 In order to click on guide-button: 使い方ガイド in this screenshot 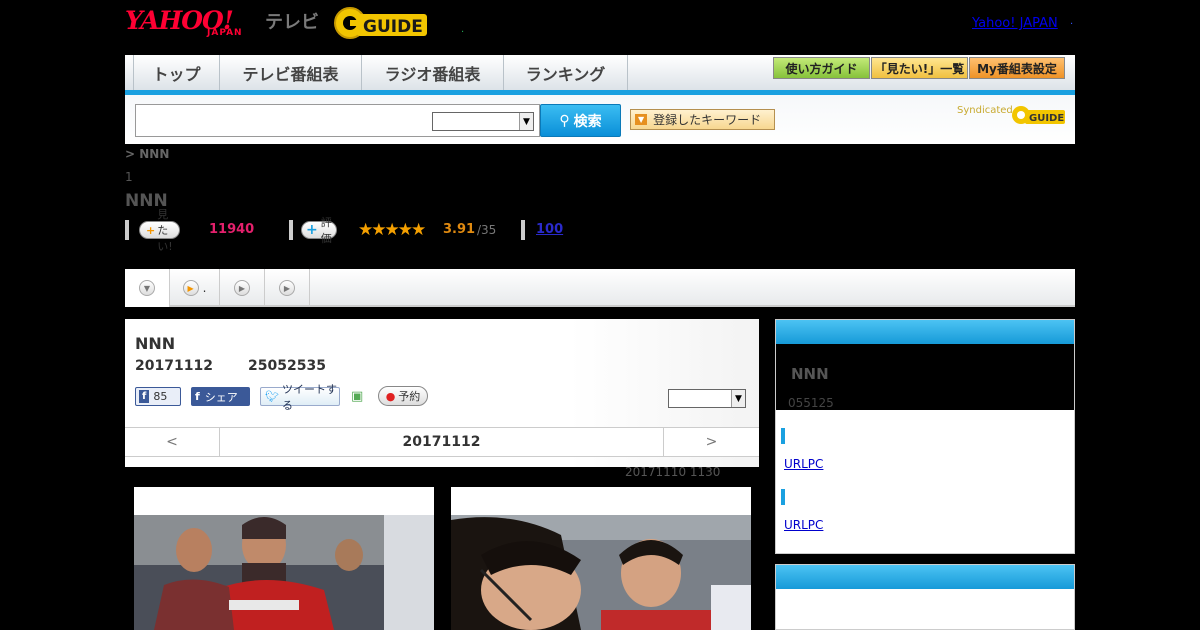, I will do `click(821, 68)`.